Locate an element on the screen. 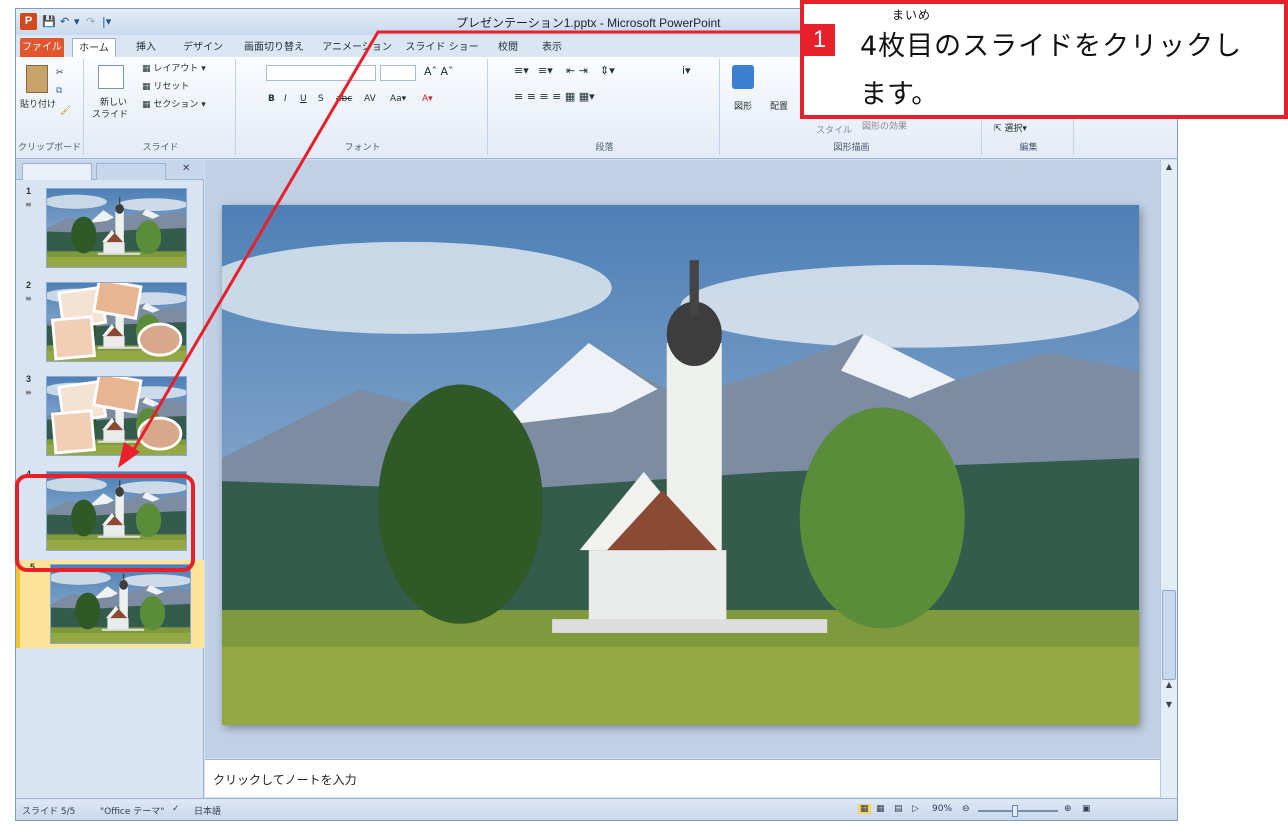 The width and height of the screenshot is (1288, 825). copy-icon: ⧉ is located at coordinates (59, 91).